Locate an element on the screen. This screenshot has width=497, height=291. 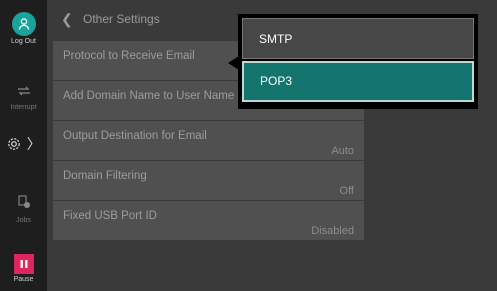
interrupt-label: Interrupt is located at coordinates (23, 107).